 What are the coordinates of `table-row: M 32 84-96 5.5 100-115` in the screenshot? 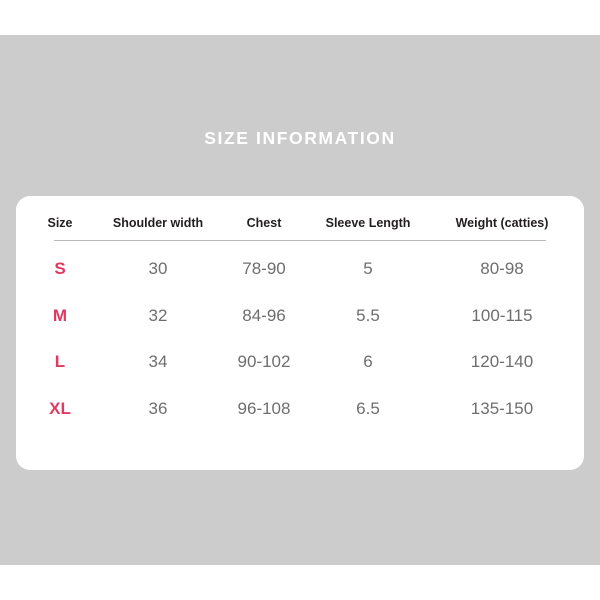 It's located at (300, 316).